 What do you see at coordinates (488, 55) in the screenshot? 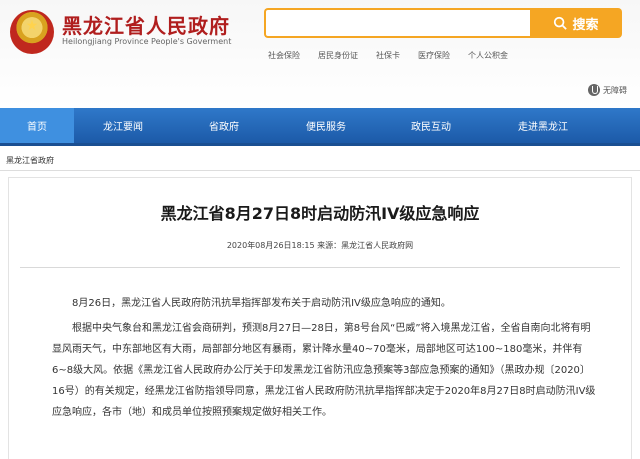
I see `quick-link-housing-fund: 个人公积金` at bounding box center [488, 55].